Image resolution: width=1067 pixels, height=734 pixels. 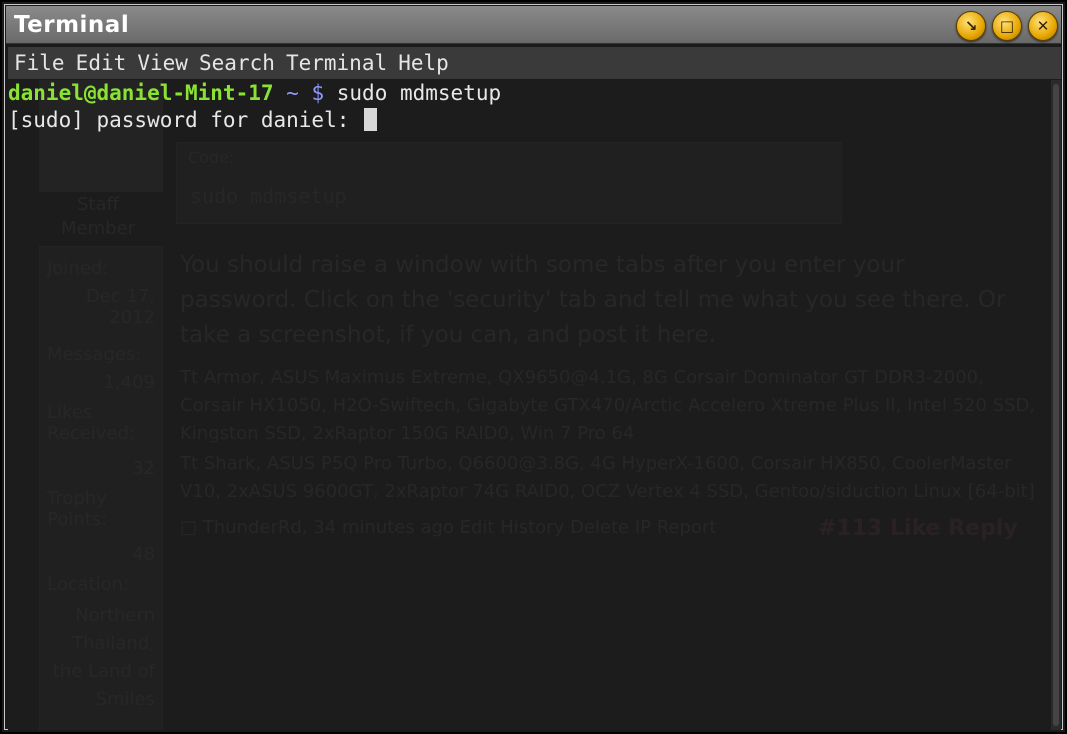 I want to click on scrollbar-thumb, so click(x=1056, y=405).